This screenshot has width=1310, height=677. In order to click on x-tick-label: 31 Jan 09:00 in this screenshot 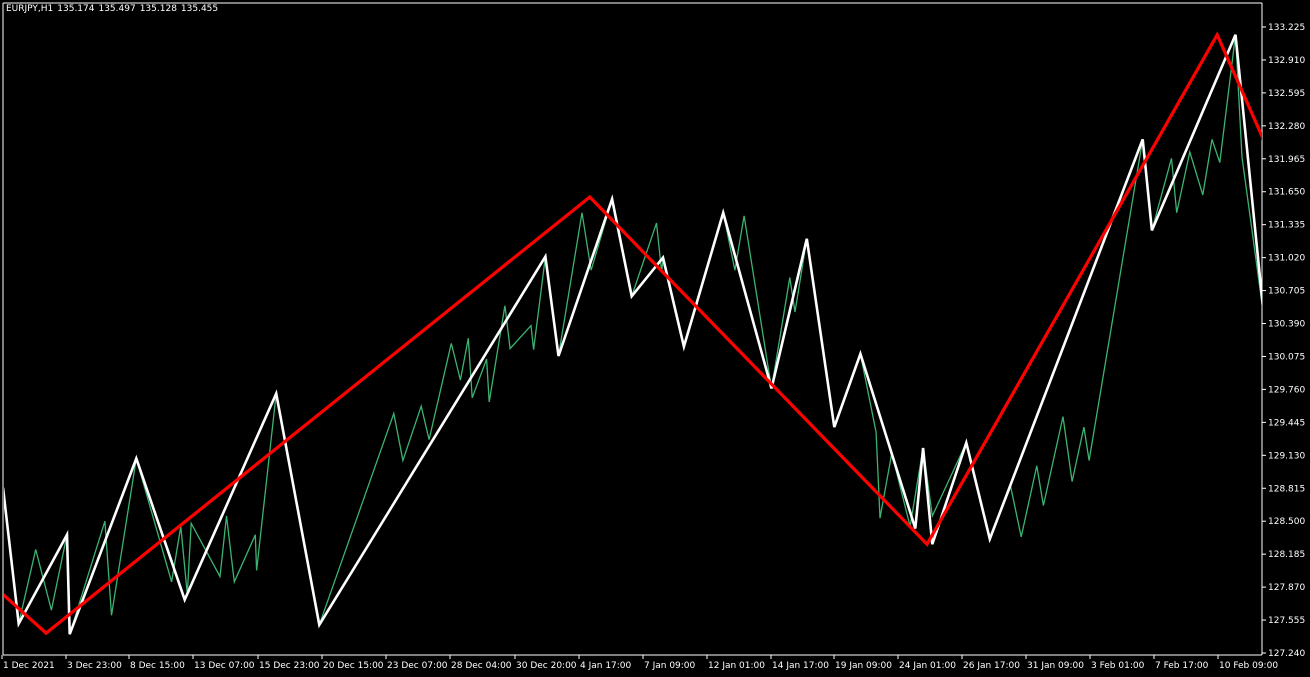, I will do `click(1055, 666)`.